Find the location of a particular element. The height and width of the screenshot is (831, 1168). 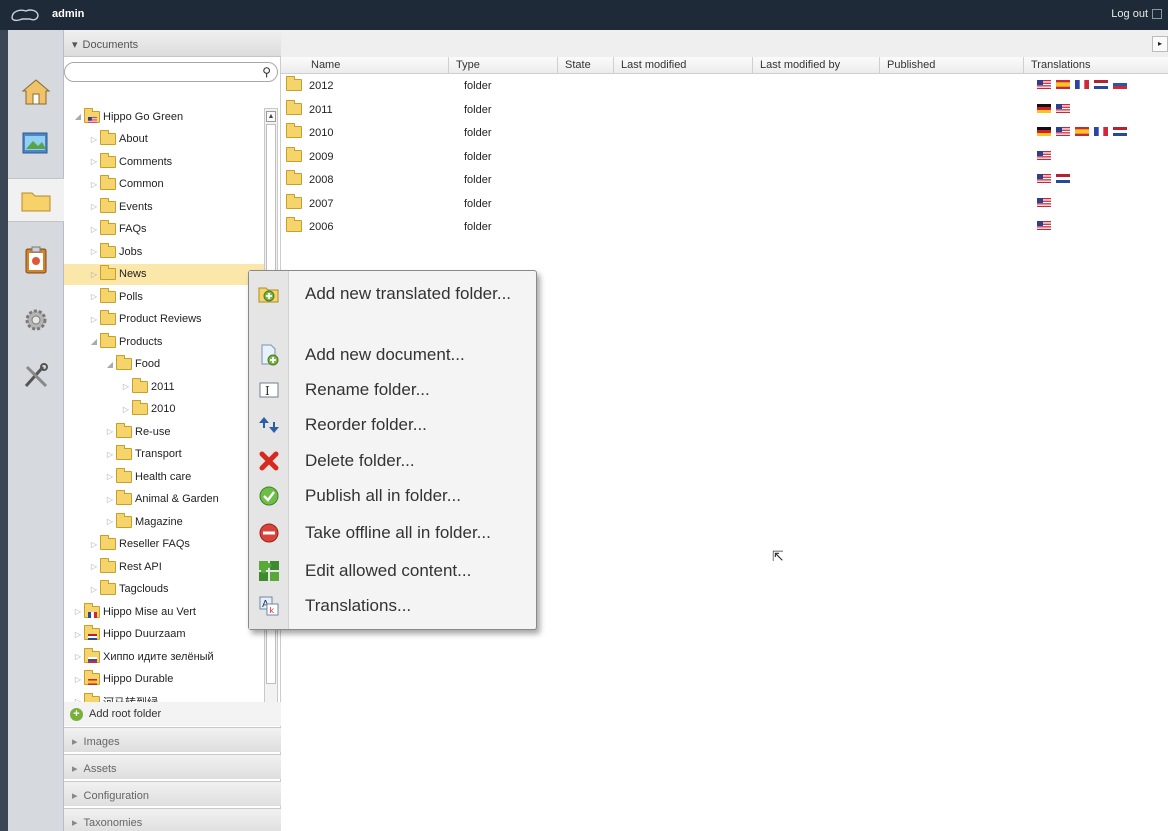

tree-node: ▷ Tagclouds is located at coordinates (164, 589).